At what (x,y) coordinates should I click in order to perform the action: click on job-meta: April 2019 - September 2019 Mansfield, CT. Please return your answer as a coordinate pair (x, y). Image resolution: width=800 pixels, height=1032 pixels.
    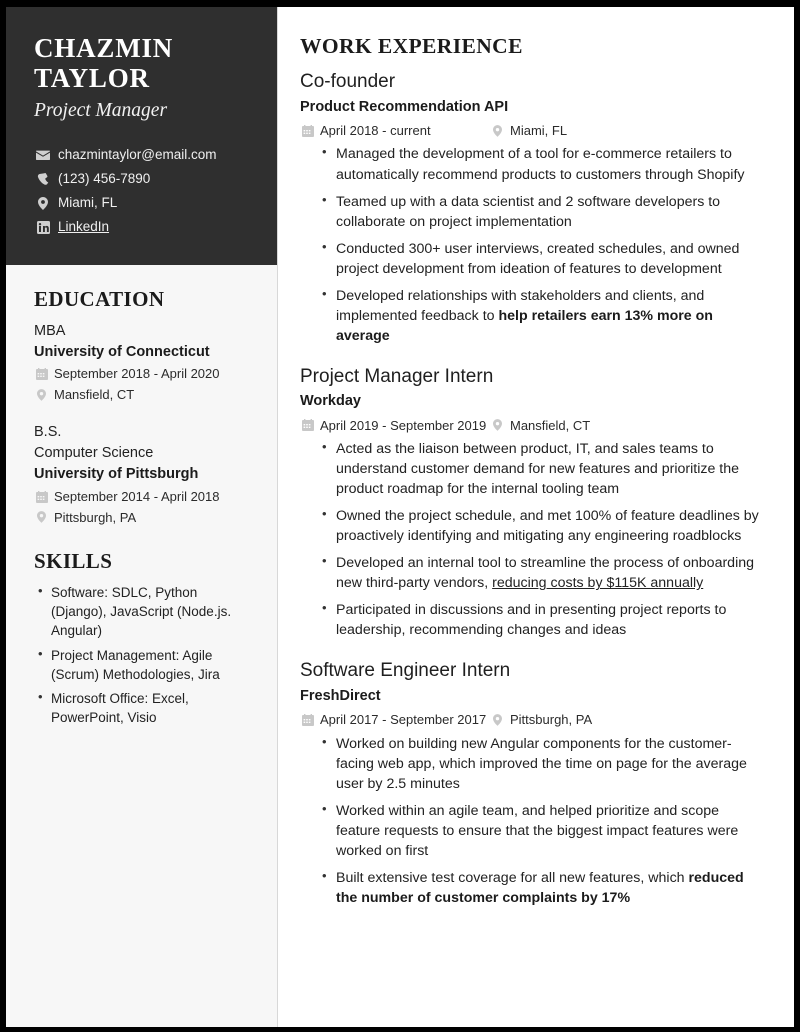
    Looking at the image, I should click on (533, 425).